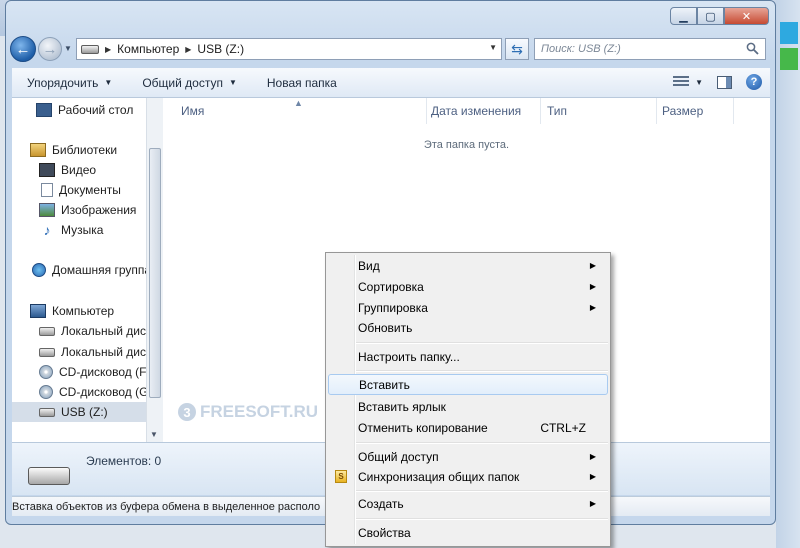 This screenshot has height=548, width=800. I want to click on music-icon: ♪, so click(47, 230).